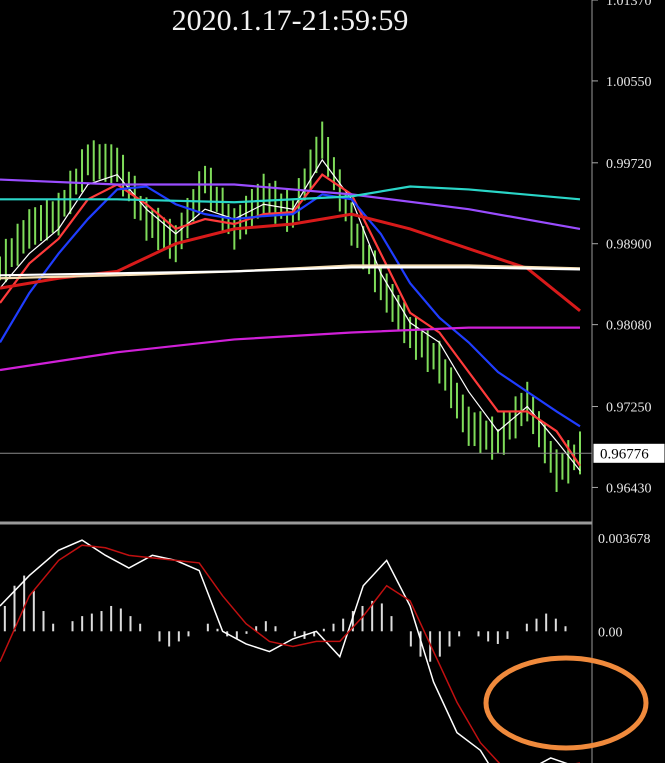  What do you see at coordinates (629, 326) in the screenshot?
I see `price-tick-label: 0.98080` at bounding box center [629, 326].